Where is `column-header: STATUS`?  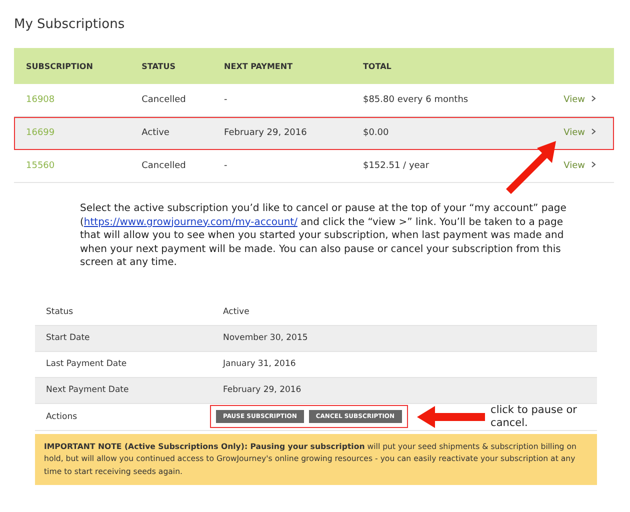
column-header: STATUS is located at coordinates (171, 66).